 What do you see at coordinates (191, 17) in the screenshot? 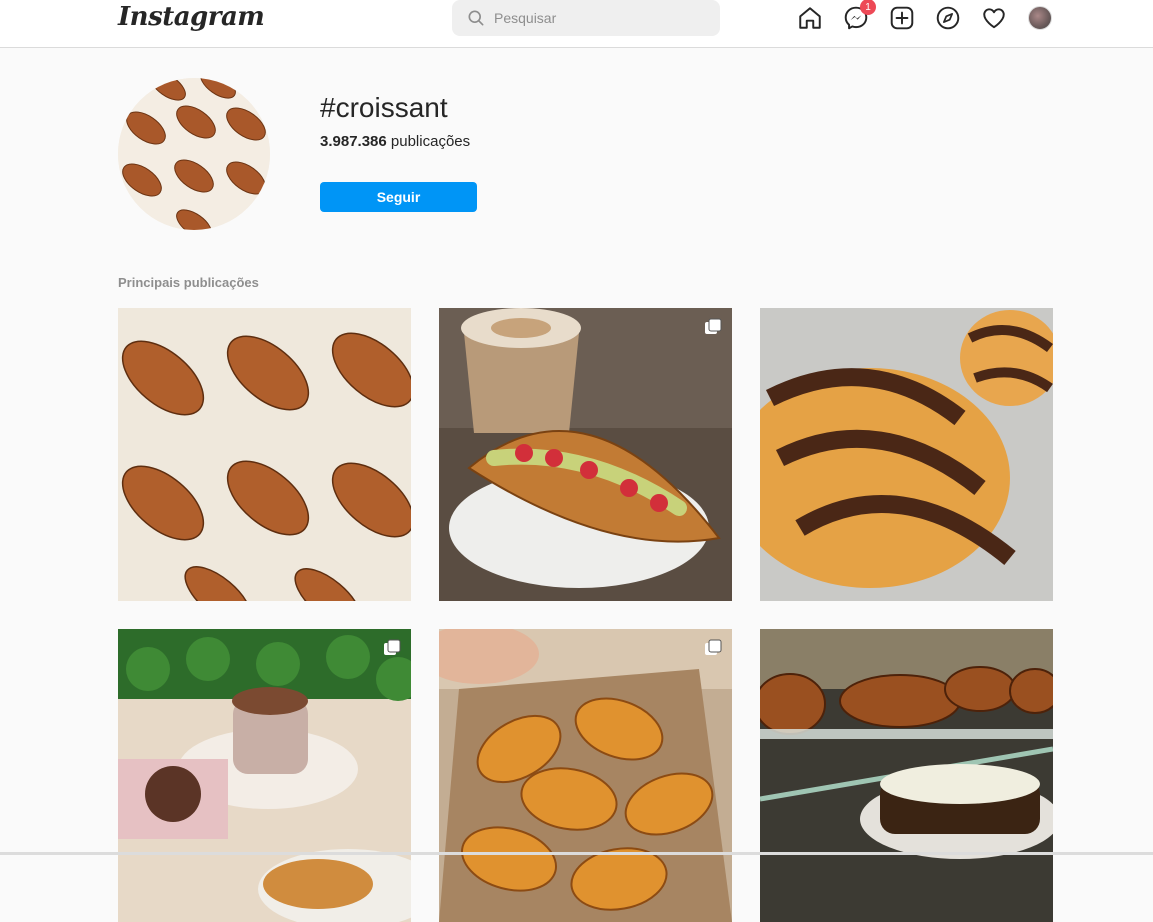
I see `instagram-logo: Instagram` at bounding box center [191, 17].